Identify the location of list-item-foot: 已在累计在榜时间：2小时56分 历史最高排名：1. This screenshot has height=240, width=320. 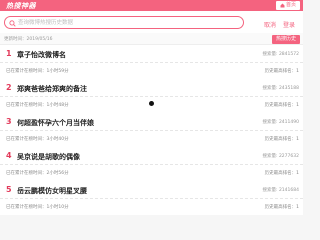
(151, 172).